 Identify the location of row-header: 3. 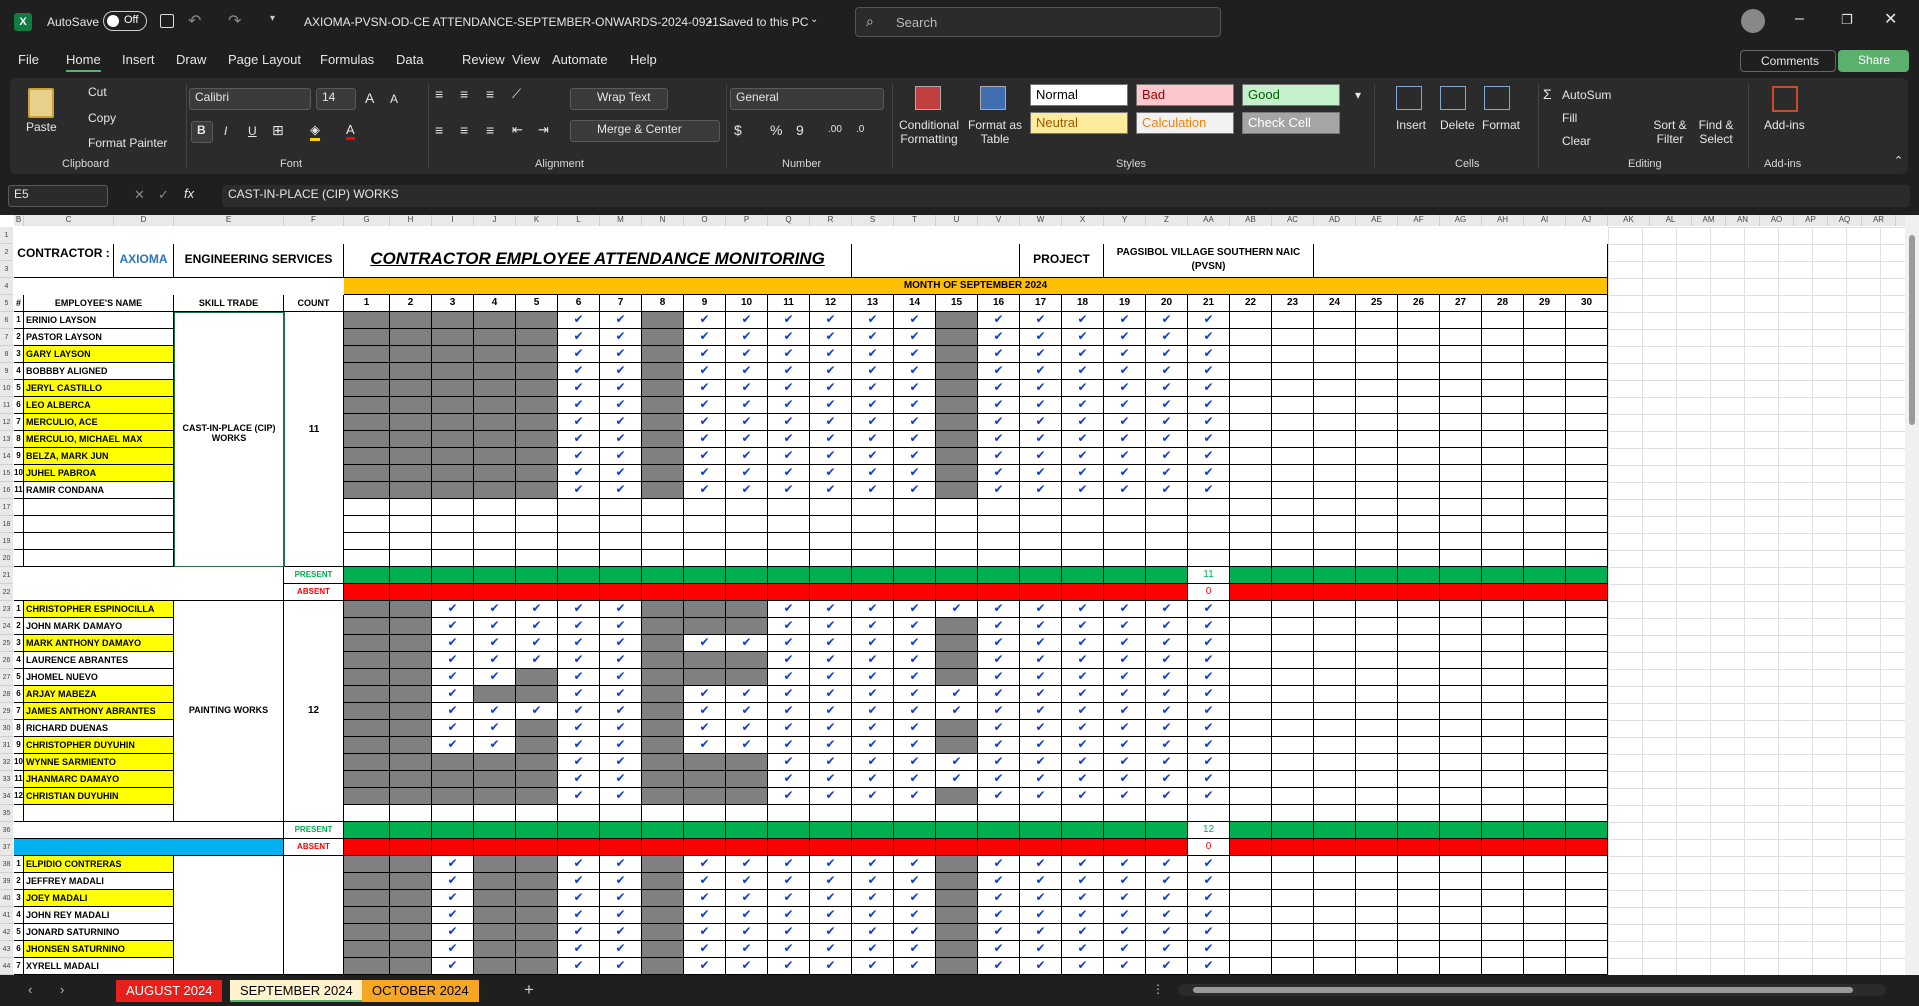
(6, 269).